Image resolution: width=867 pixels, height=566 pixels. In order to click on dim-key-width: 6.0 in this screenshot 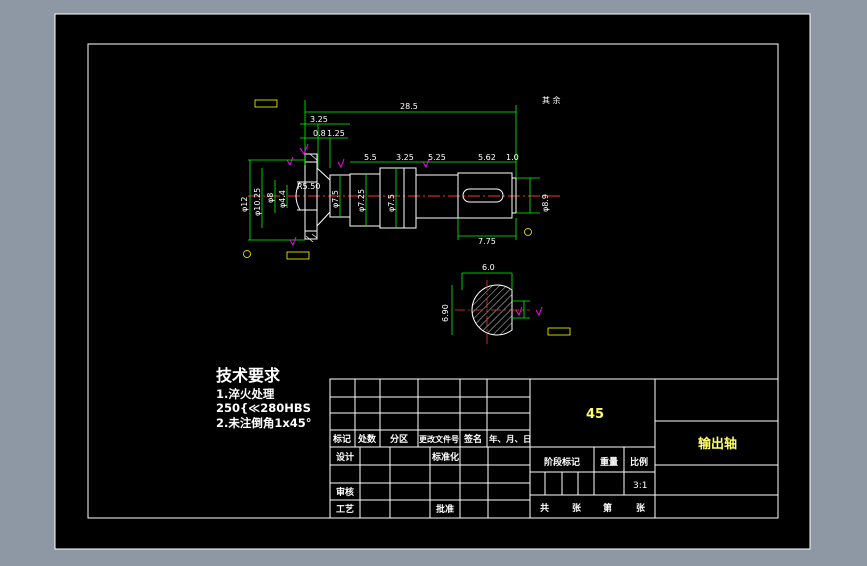, I will do `click(488, 267)`.